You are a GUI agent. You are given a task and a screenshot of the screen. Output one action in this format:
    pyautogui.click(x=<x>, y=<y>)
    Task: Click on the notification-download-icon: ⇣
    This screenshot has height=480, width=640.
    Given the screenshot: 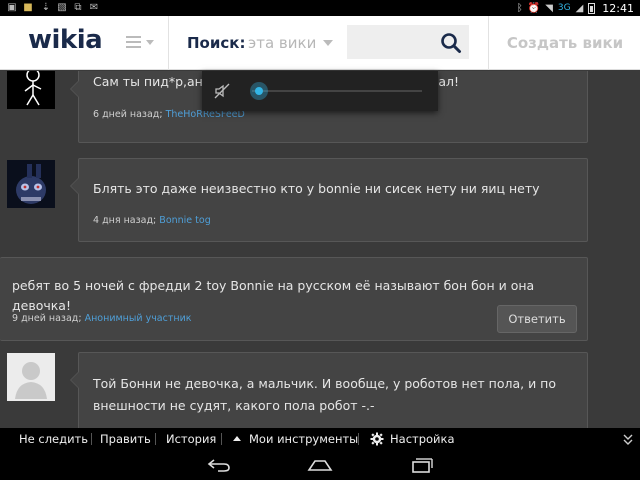 What is the action you would take?
    pyautogui.click(x=46, y=7)
    